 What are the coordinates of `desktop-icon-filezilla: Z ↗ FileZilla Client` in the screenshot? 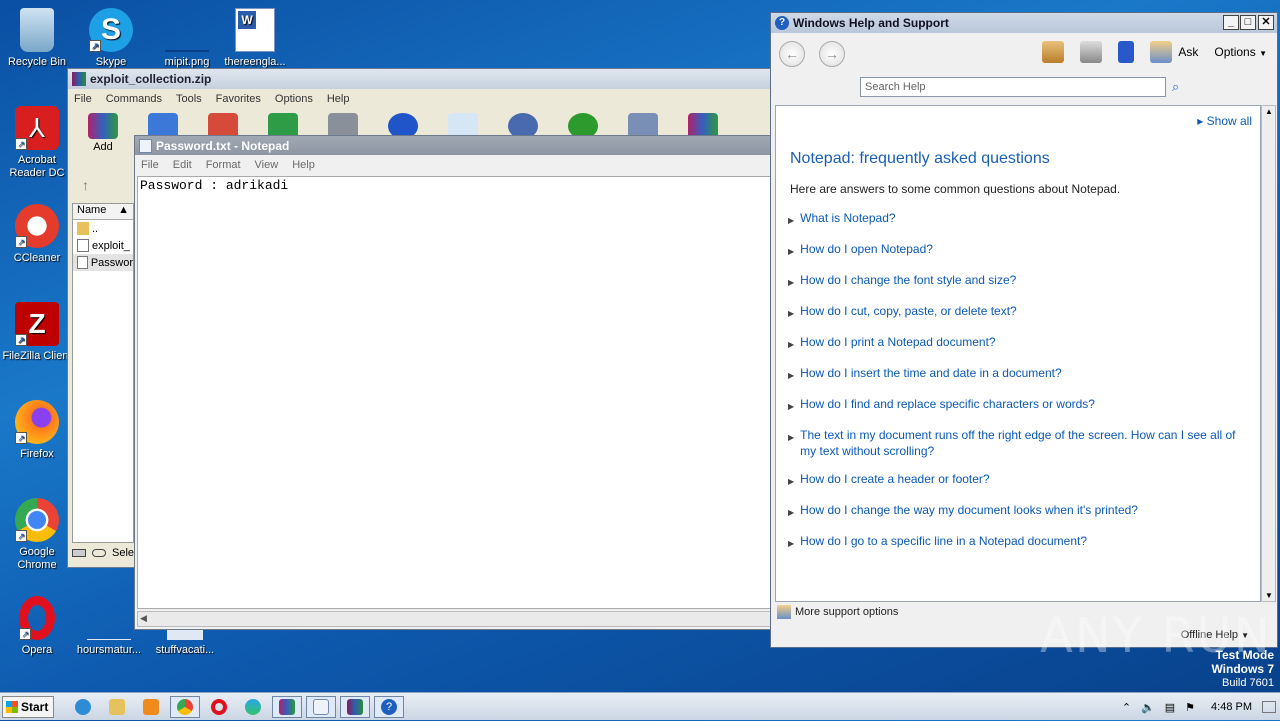 It's located at (37, 332).